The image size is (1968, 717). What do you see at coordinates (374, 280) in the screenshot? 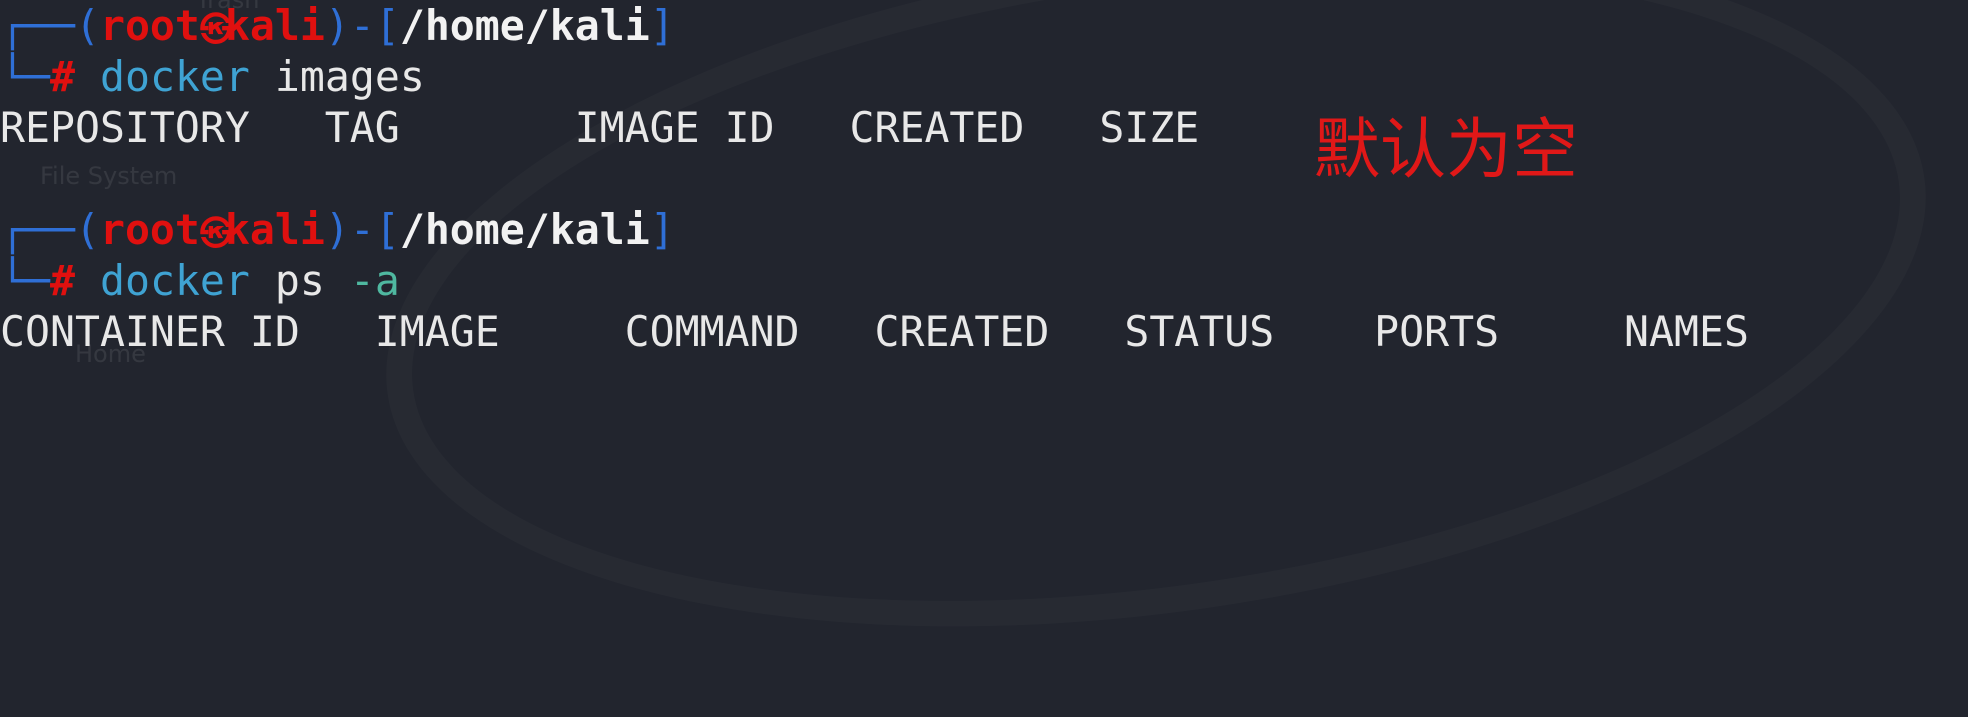
I see `command-flag: -a` at bounding box center [374, 280].